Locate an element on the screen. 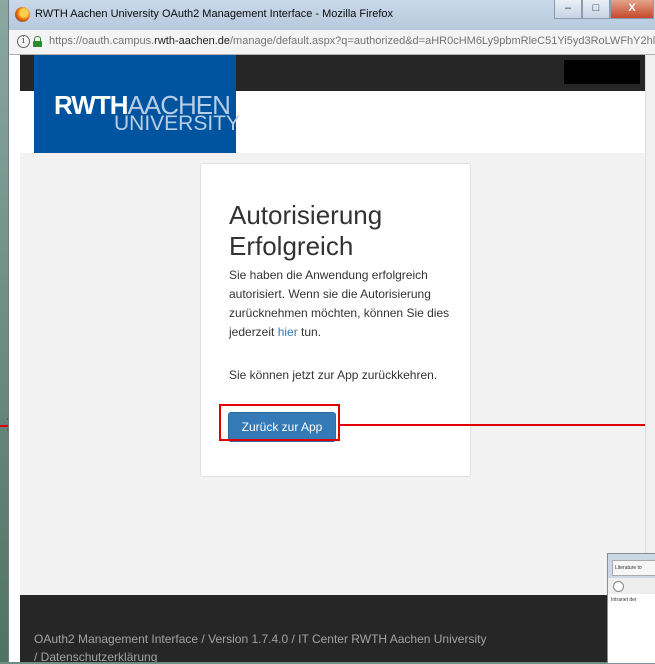 This screenshot has width=655, height=664. annotation-highlight-box is located at coordinates (279, 422).